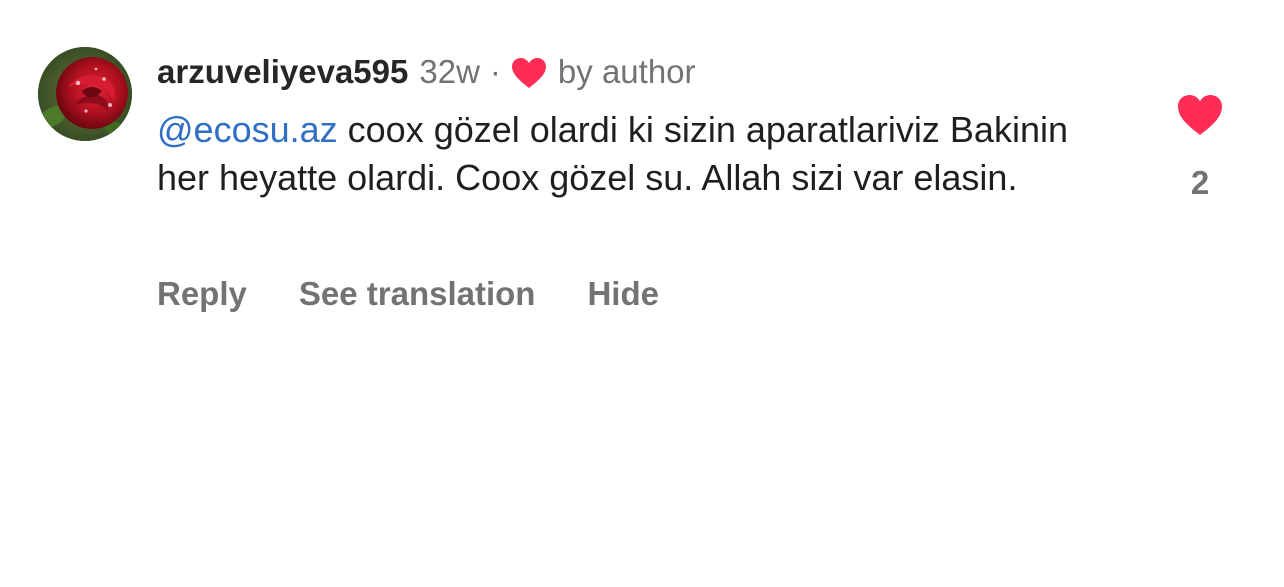  I want to click on reply-button: Reply, so click(202, 294).